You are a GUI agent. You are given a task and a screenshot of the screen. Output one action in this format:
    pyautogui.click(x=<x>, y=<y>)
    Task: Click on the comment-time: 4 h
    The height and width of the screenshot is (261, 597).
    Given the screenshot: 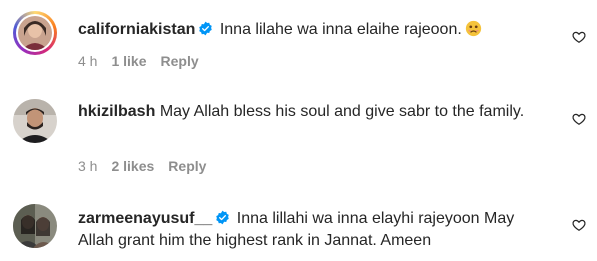 What is the action you would take?
    pyautogui.click(x=88, y=61)
    